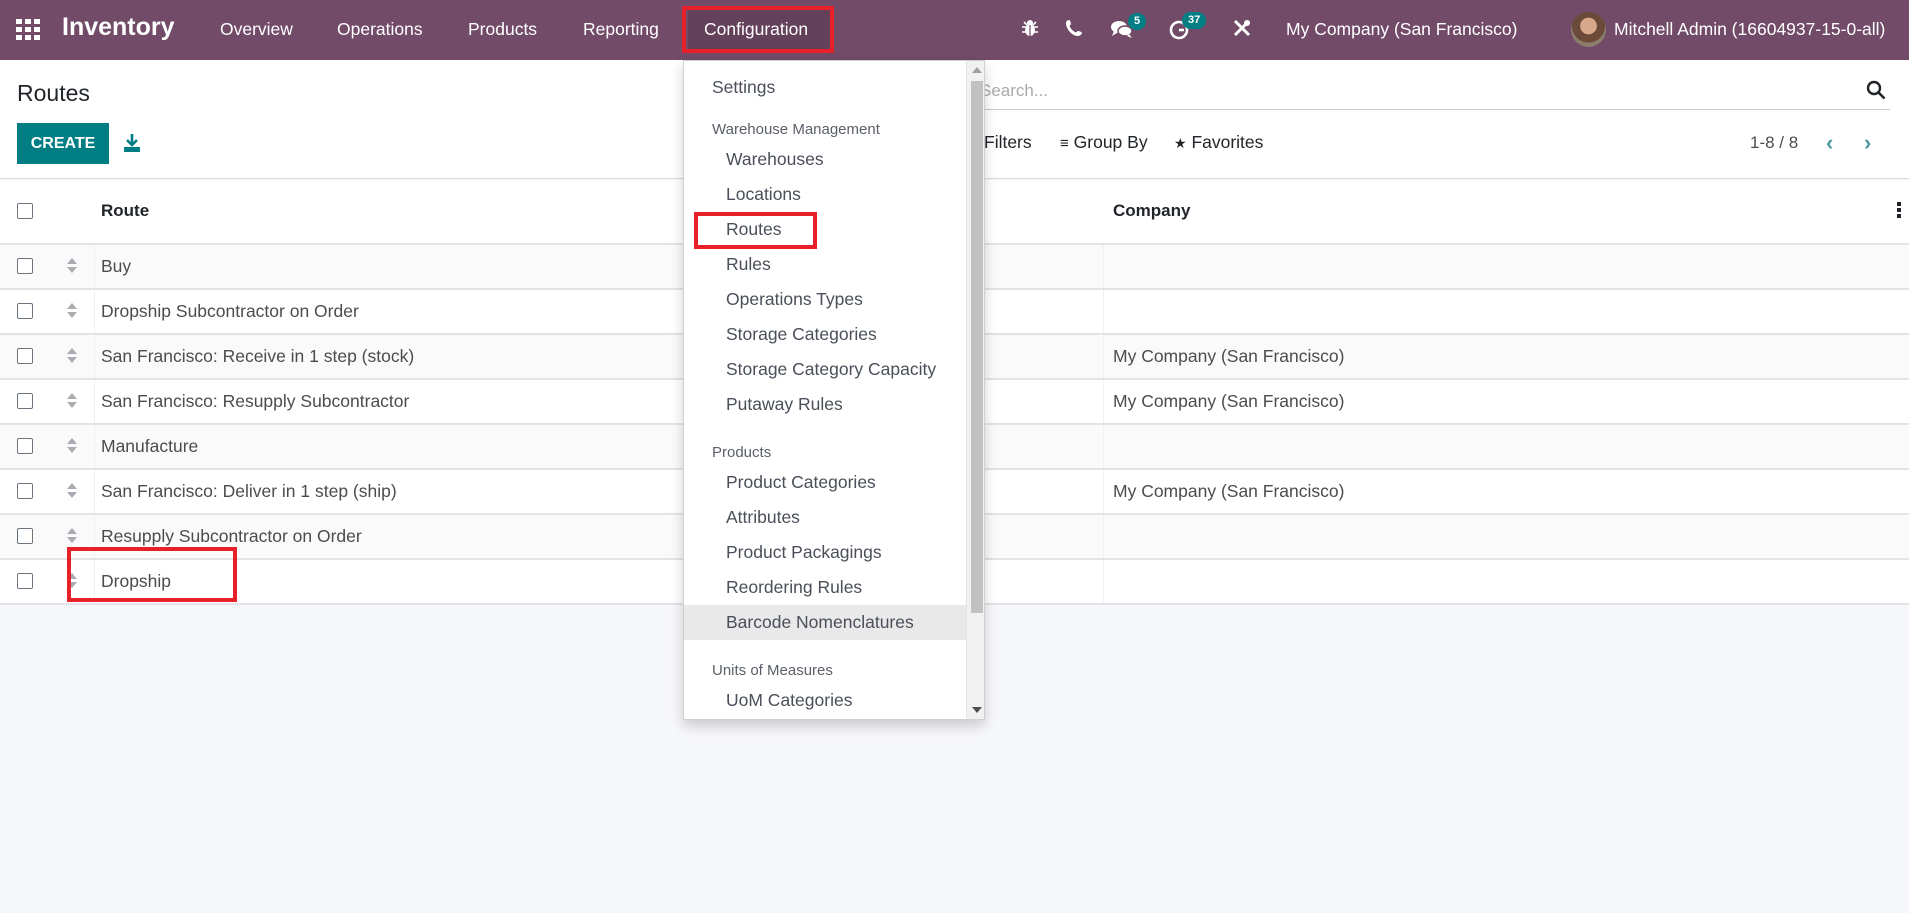 The image size is (1909, 913). Describe the element at coordinates (255, 401) in the screenshot. I see `cell-route: San Francisco: Resupply Subcontractor` at that location.